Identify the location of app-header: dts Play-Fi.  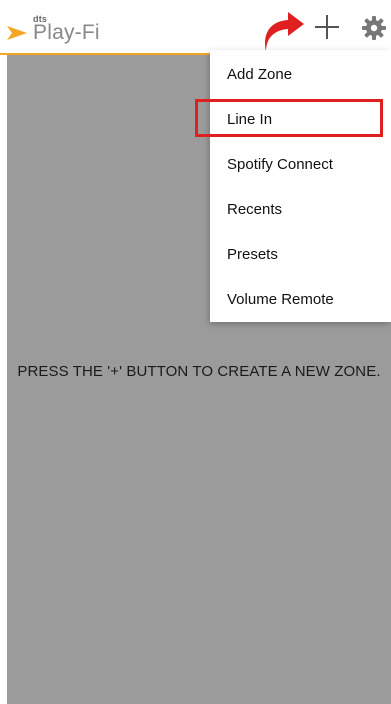
(195, 27).